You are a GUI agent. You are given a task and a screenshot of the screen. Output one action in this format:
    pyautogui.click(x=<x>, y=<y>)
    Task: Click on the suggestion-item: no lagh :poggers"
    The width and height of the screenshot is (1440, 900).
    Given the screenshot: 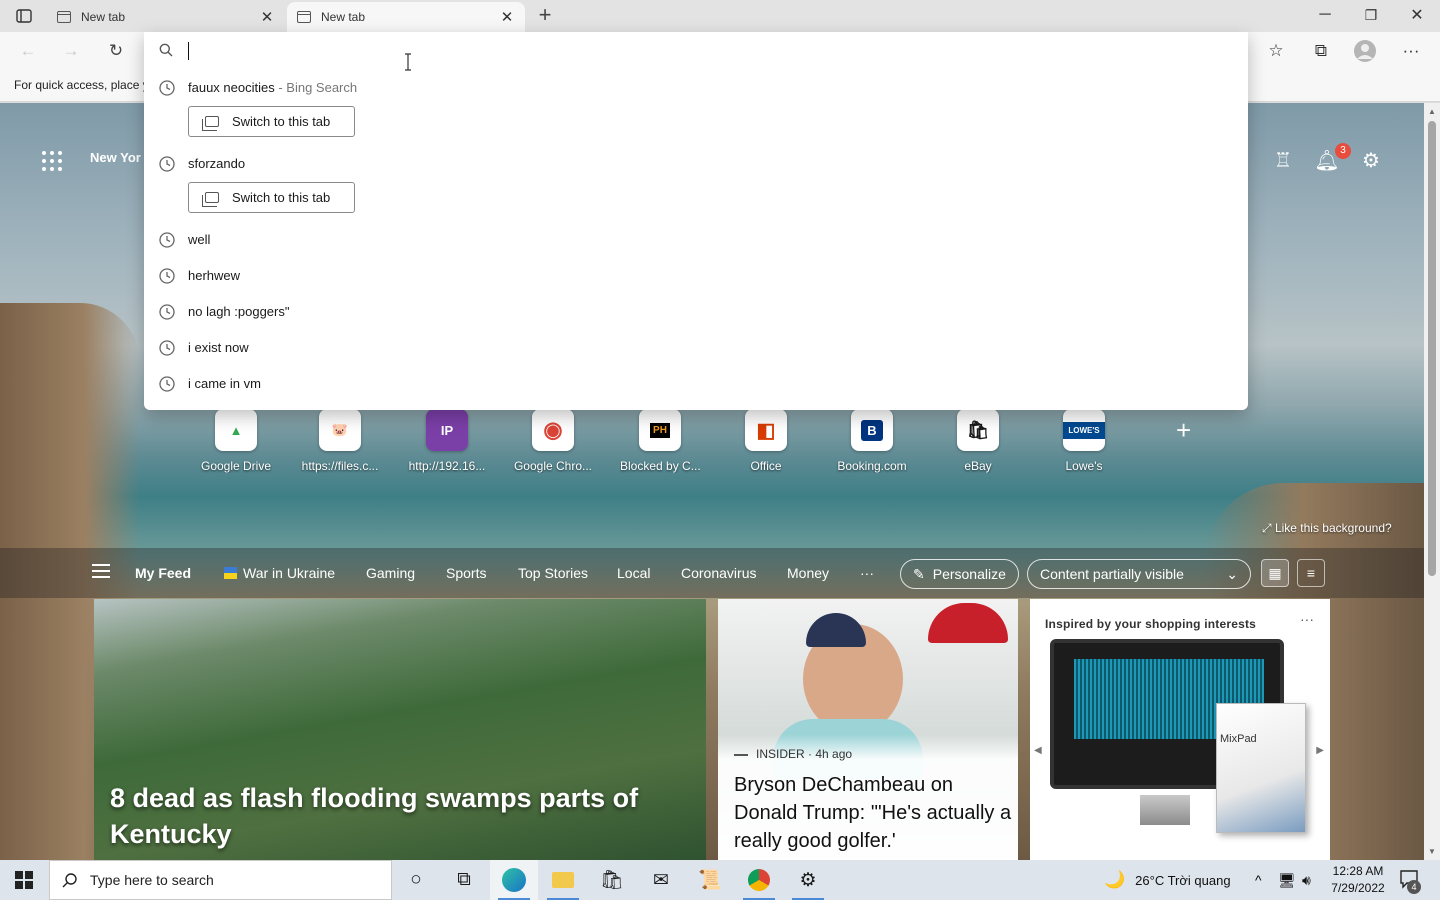 What is the action you would take?
    pyautogui.click(x=696, y=312)
    